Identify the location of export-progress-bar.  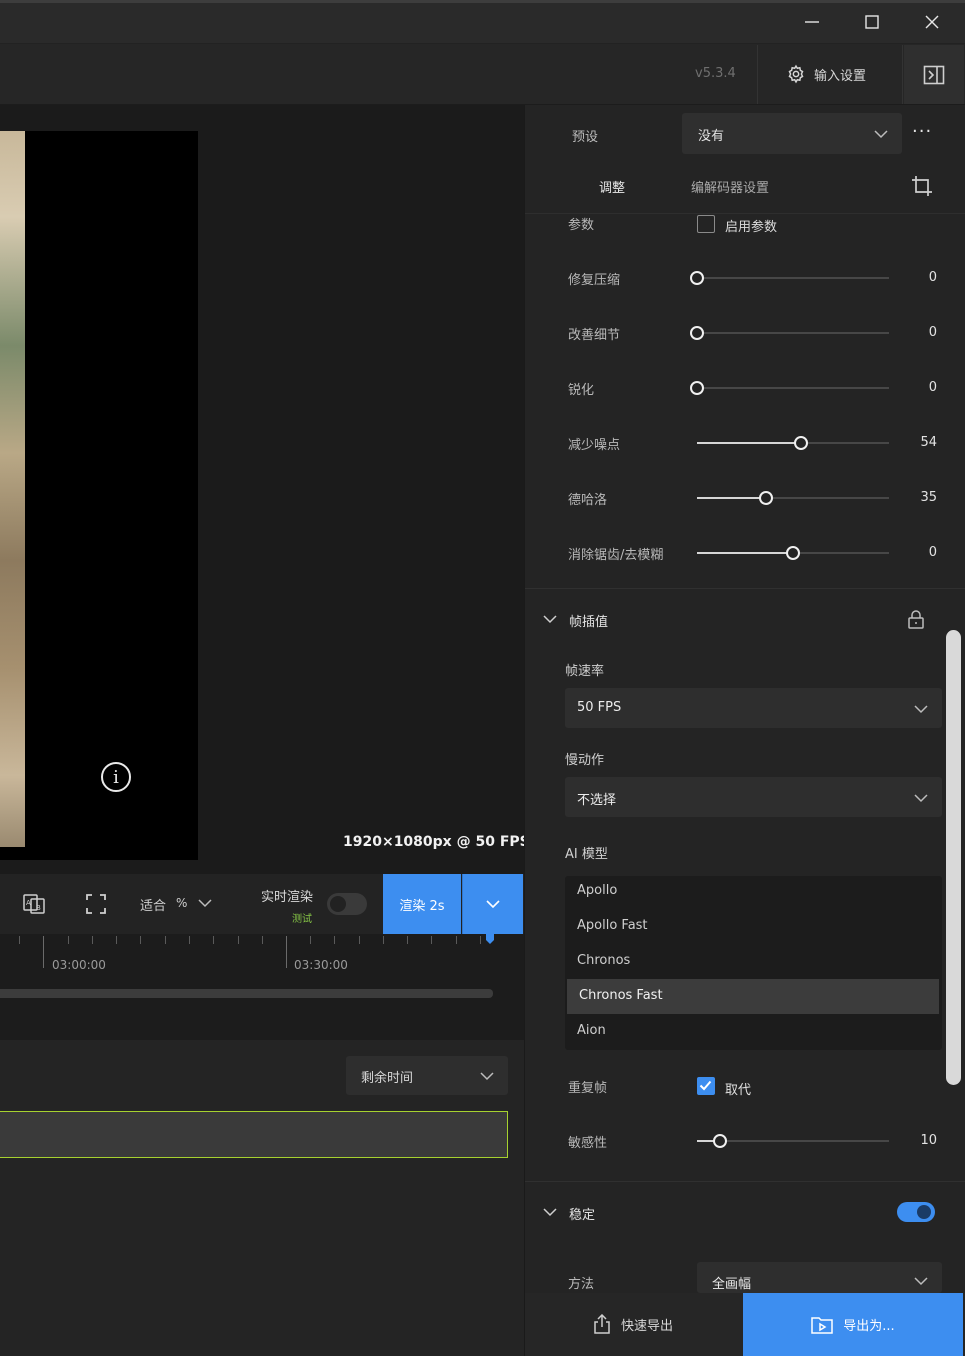
(254, 1134).